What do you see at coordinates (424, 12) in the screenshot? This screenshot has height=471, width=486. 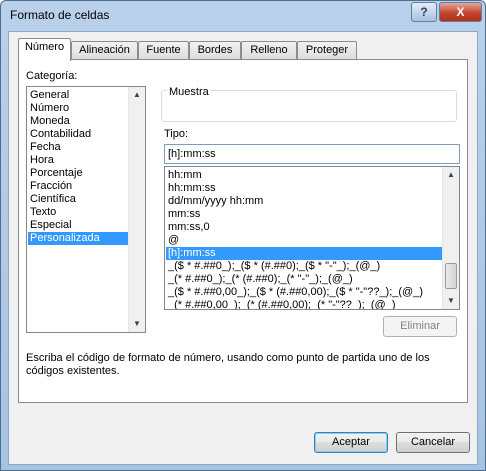 I see `help-button: ?` at bounding box center [424, 12].